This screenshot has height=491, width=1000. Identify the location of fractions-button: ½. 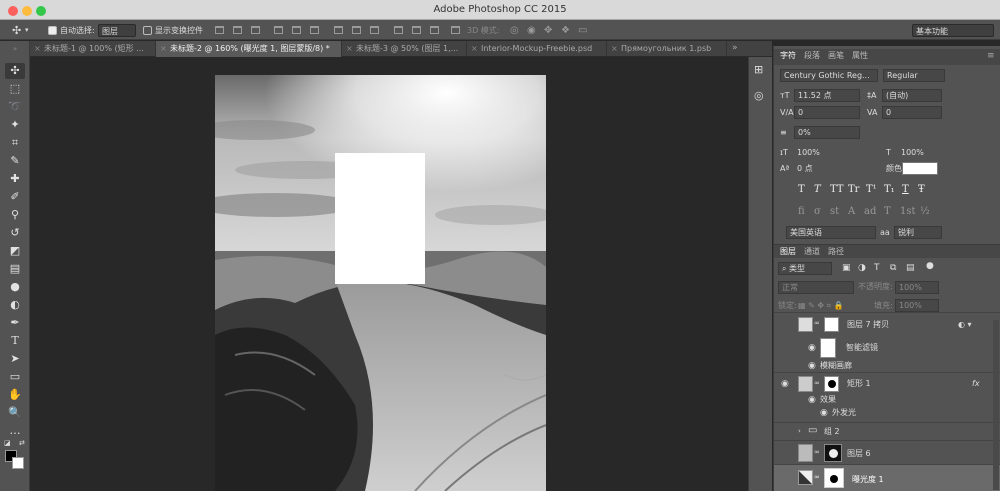
(925, 211).